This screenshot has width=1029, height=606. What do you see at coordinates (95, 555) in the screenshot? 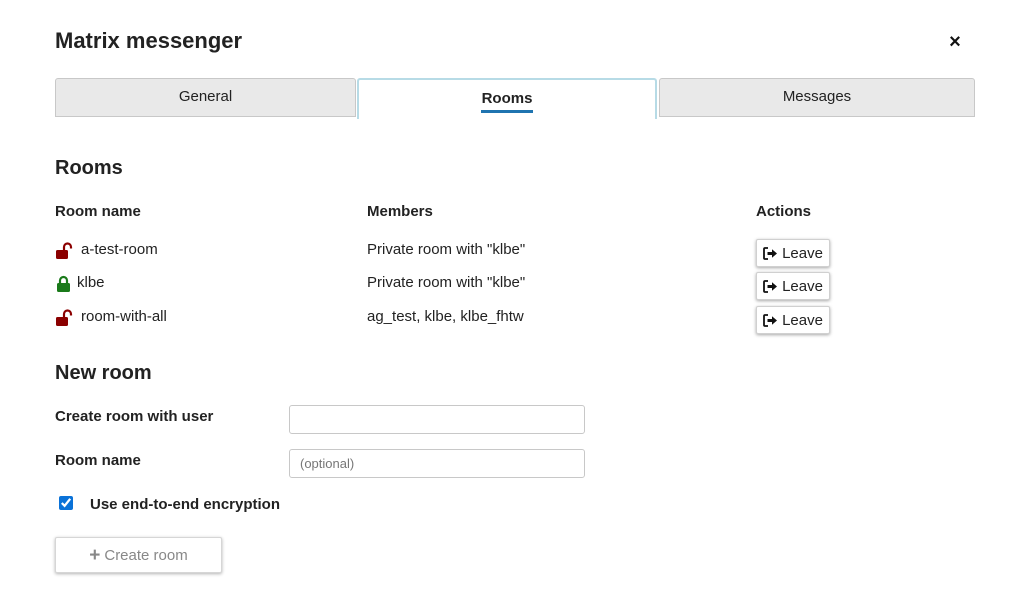
I see `plus-icon: +` at bounding box center [95, 555].